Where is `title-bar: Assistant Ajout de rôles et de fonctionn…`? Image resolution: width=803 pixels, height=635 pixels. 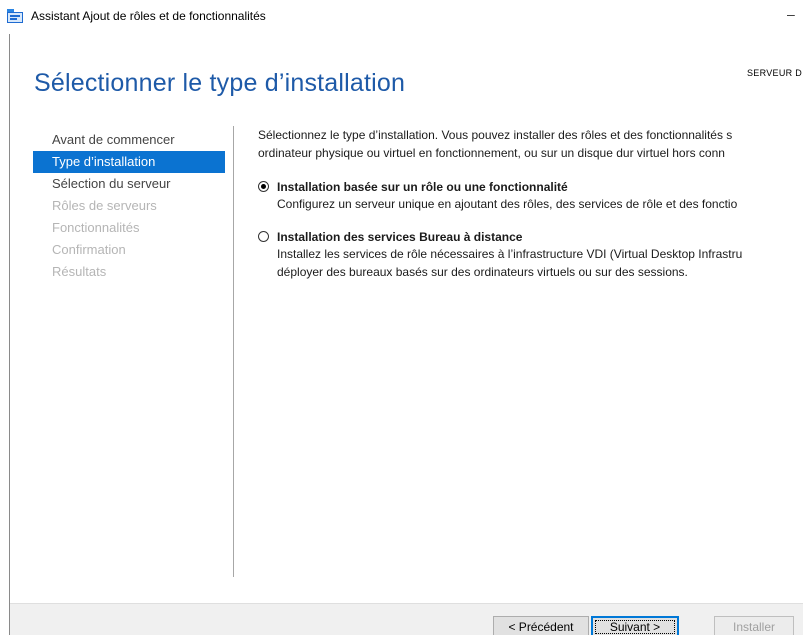
title-bar: Assistant Ajout de rôles et de fonctionn… is located at coordinates (401, 17).